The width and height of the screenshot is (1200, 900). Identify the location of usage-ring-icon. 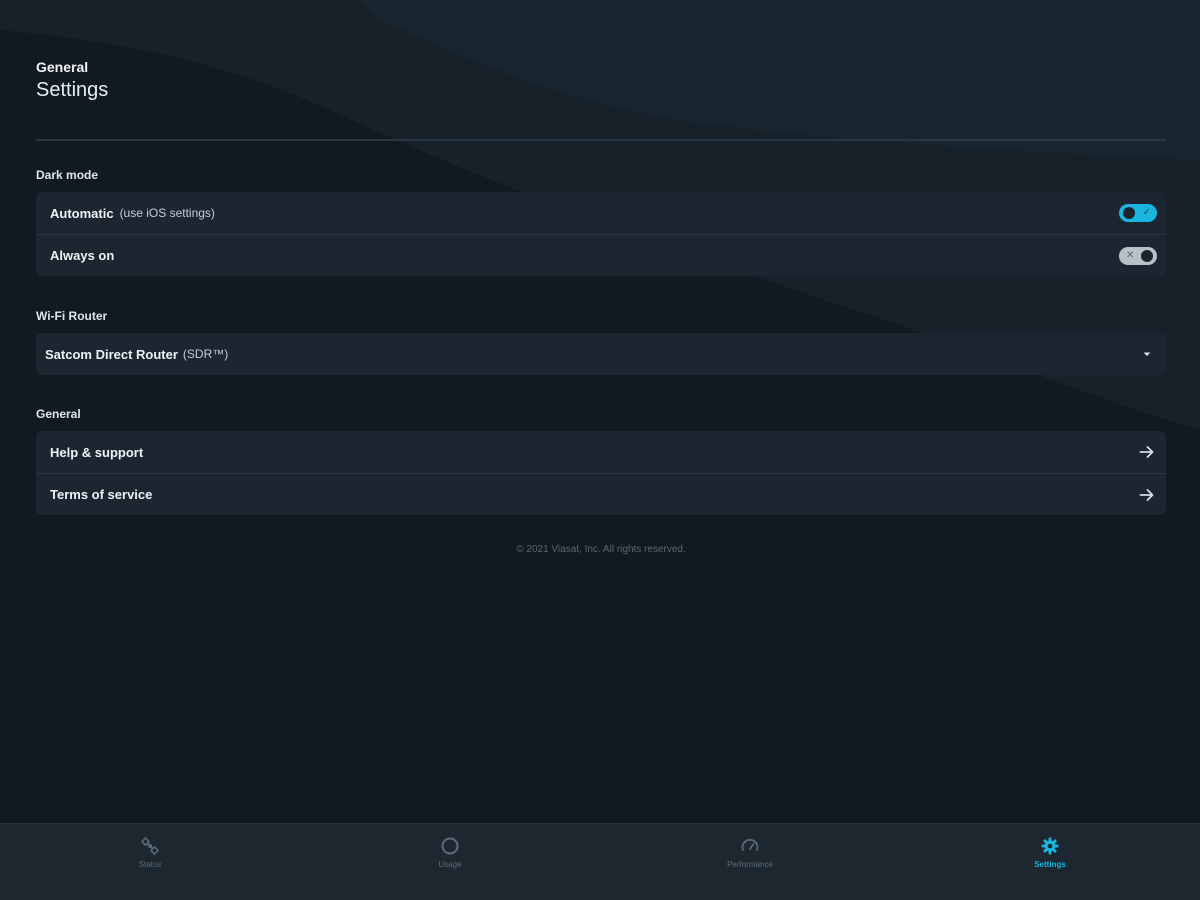
(450, 846).